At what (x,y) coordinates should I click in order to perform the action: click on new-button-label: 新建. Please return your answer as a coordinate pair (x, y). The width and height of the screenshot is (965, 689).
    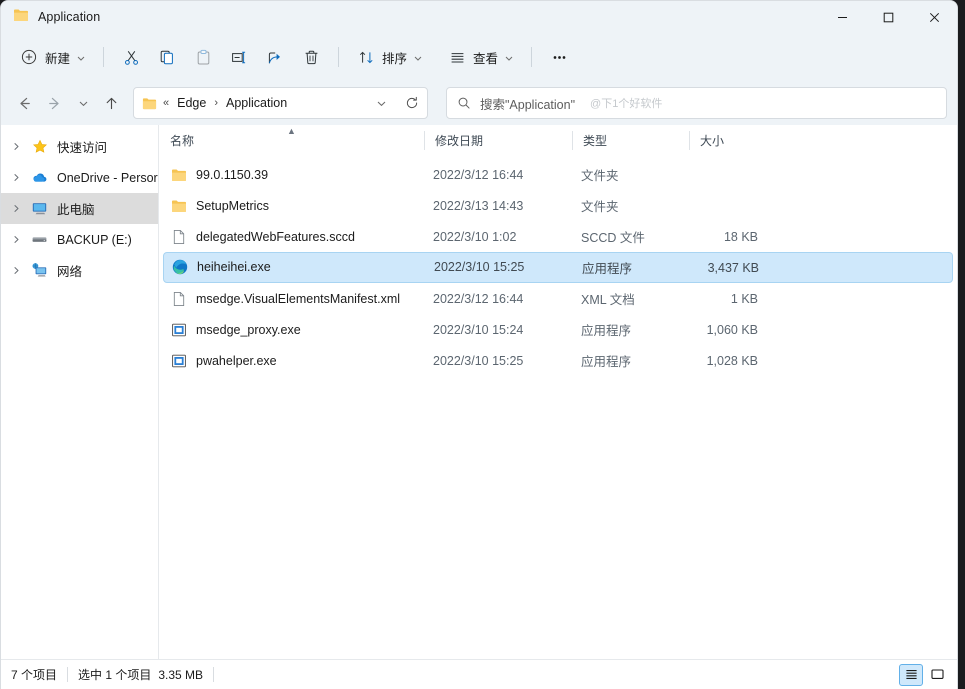
    Looking at the image, I should click on (58, 58).